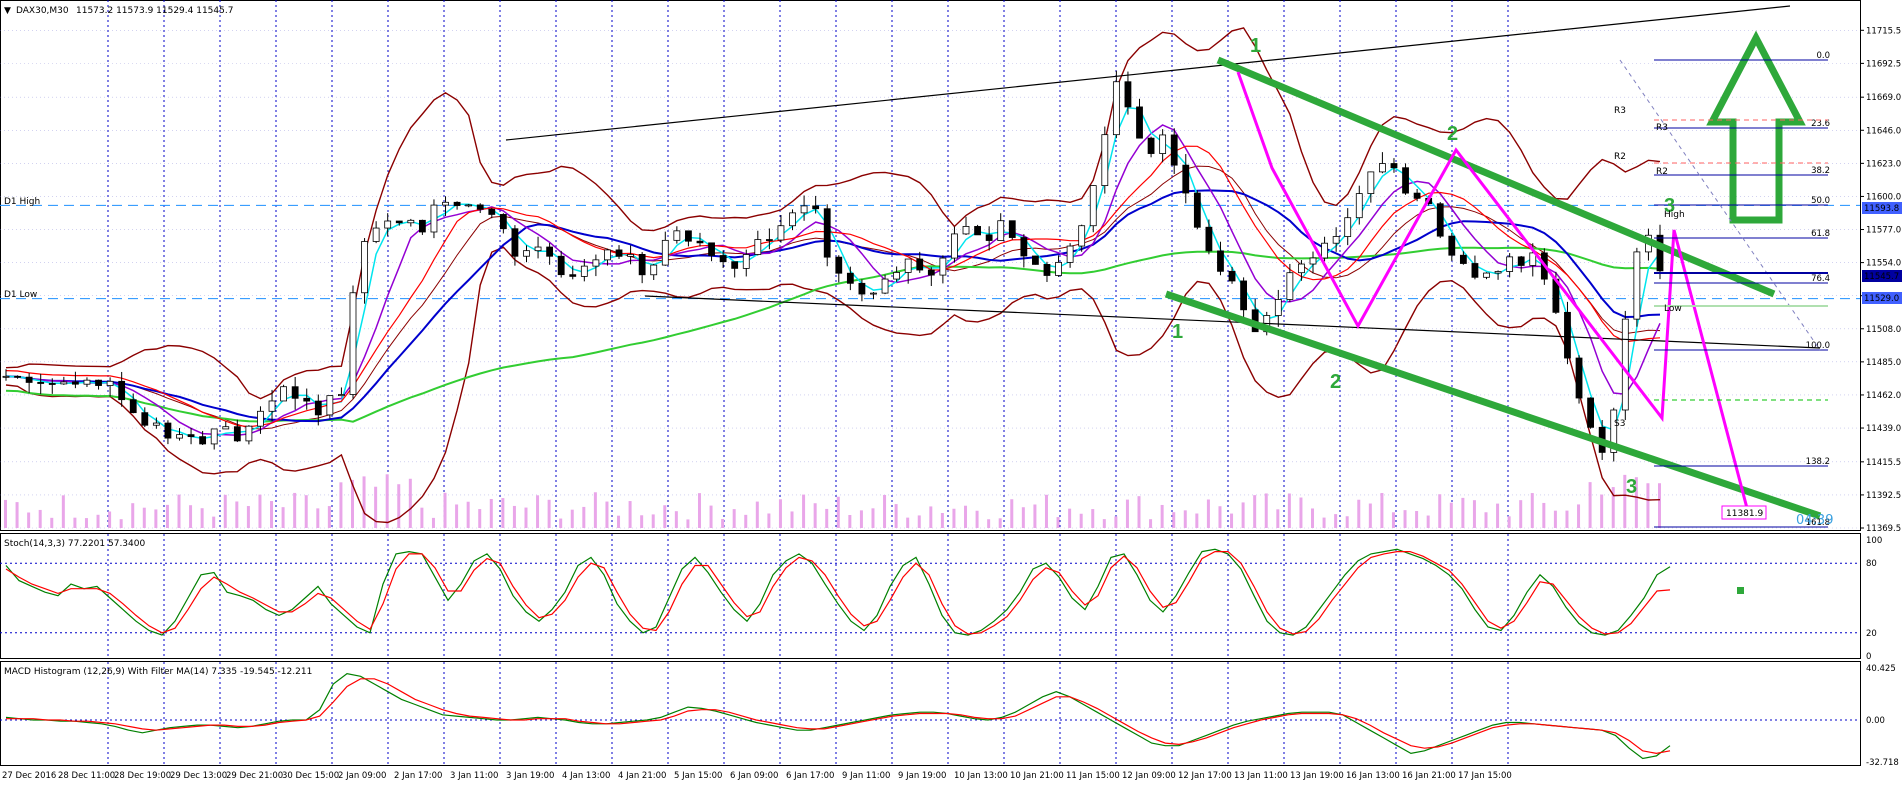 The image size is (1904, 786). Describe the element at coordinates (1149, 776) in the screenshot. I see `x-tick-label: 12 Jan 09:00` at that location.